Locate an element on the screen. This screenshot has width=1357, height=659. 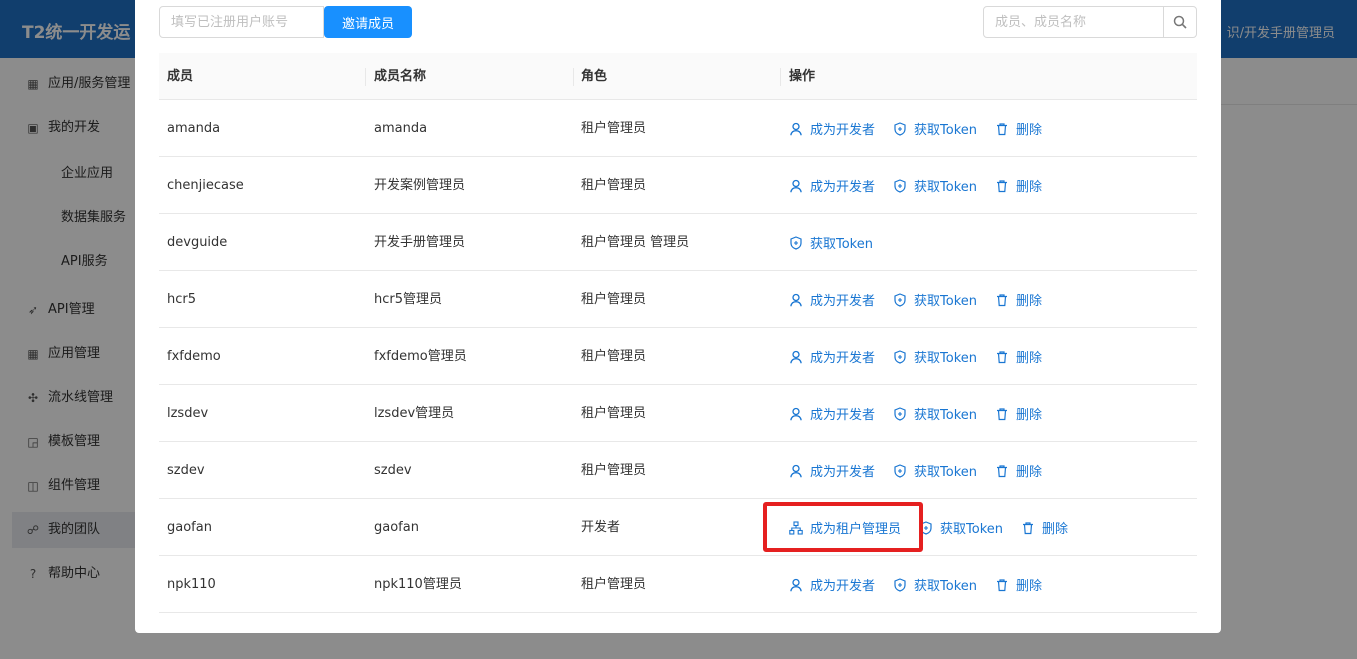
row-actions: 成为租户管理员 获取Token 删除 is located at coordinates (928, 527).